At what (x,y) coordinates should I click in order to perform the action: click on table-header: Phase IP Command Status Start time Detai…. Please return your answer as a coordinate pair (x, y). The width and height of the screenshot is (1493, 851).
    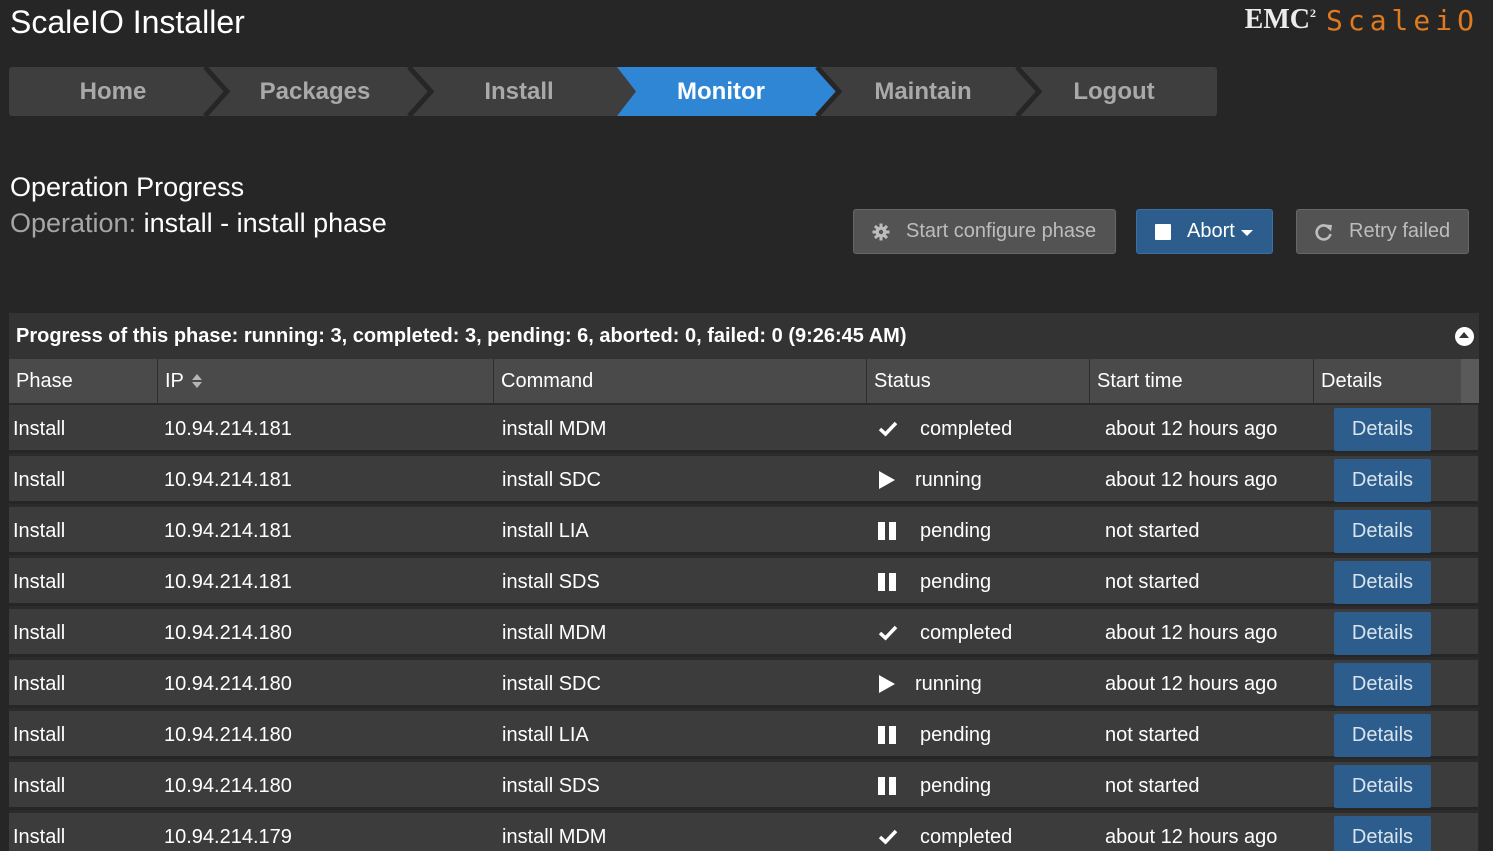
    Looking at the image, I should click on (735, 381).